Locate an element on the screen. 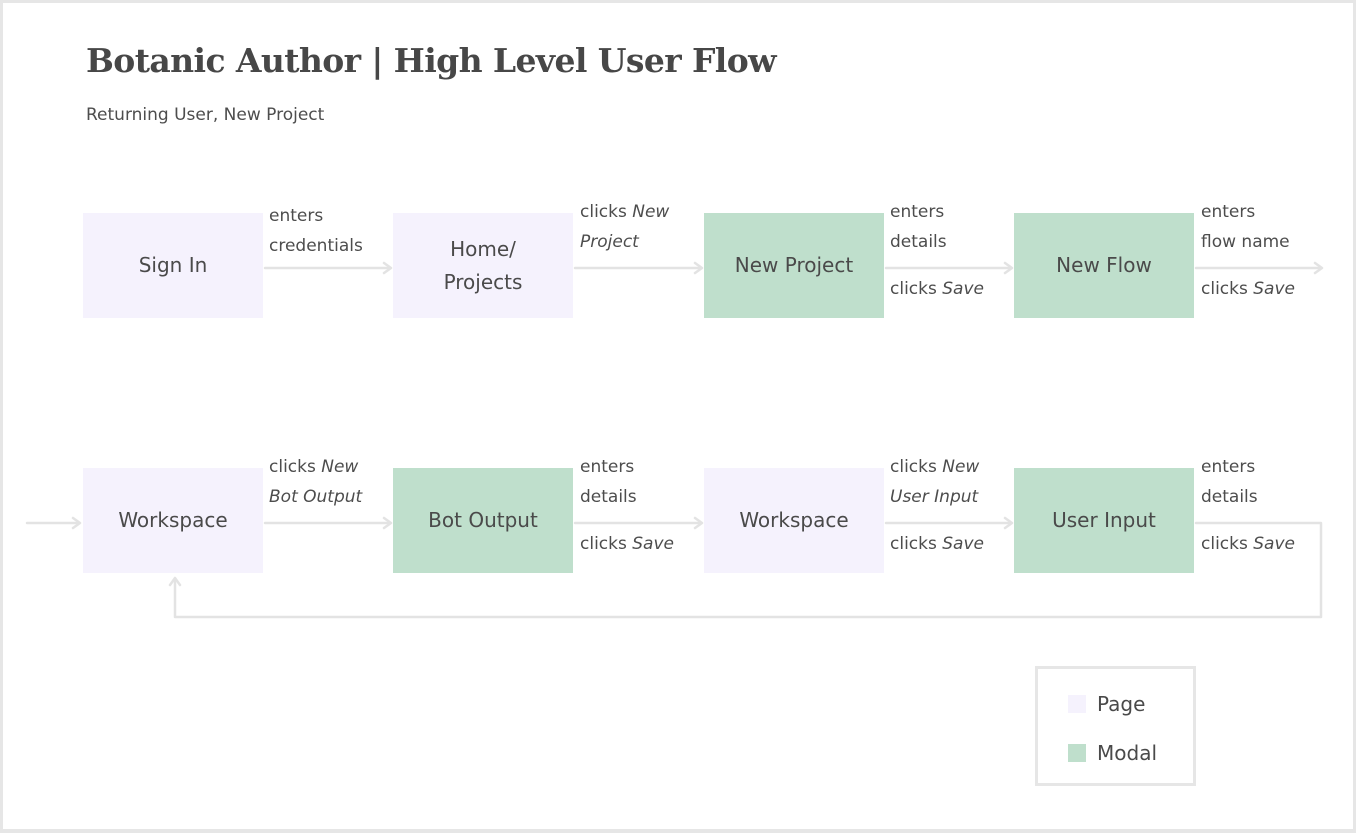 The image size is (1356, 833). node-workspace: Workspace is located at coordinates (173, 520).